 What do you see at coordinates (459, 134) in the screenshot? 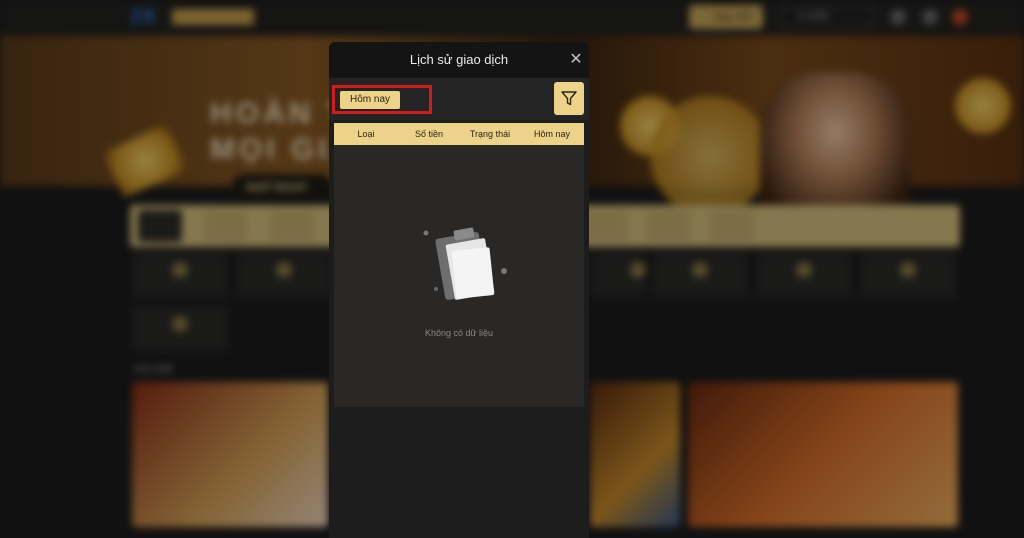
I see `table-header: Loại Số tiền Trạng thái Hôm nay` at bounding box center [459, 134].